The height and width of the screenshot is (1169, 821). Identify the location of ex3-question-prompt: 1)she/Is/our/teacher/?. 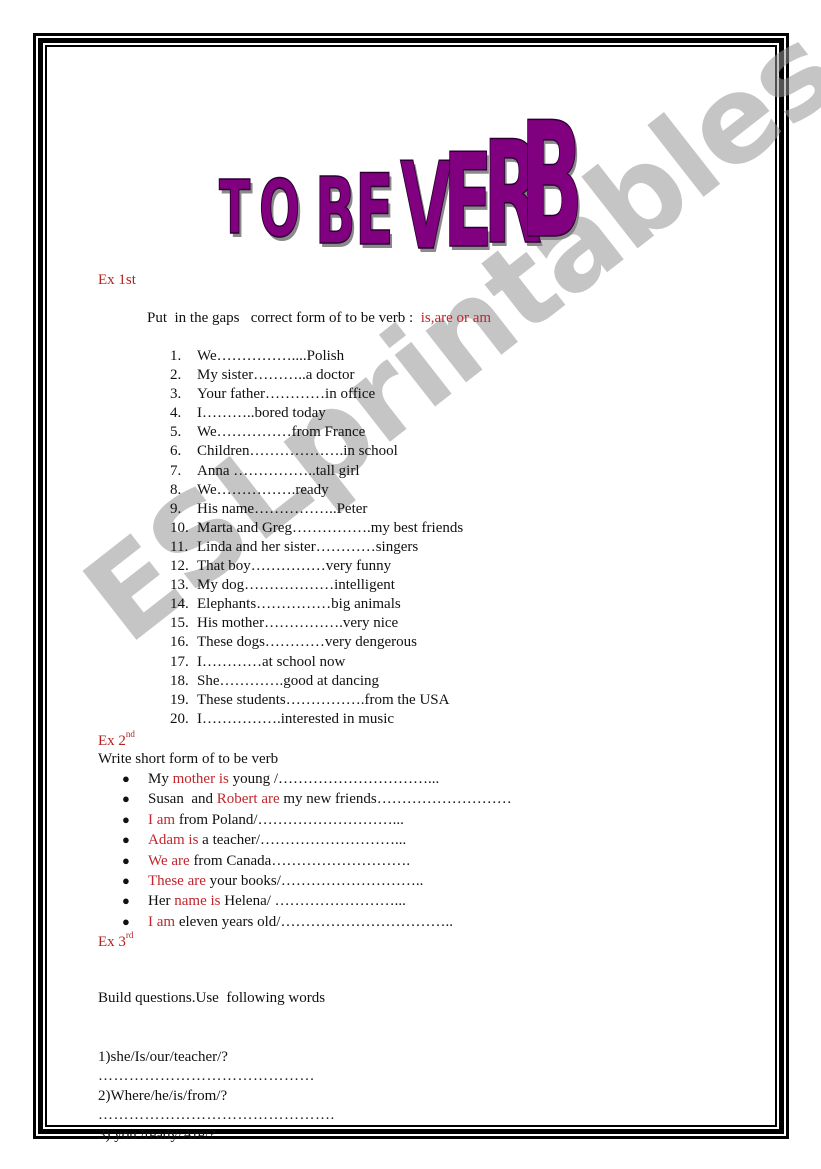
(163, 1056).